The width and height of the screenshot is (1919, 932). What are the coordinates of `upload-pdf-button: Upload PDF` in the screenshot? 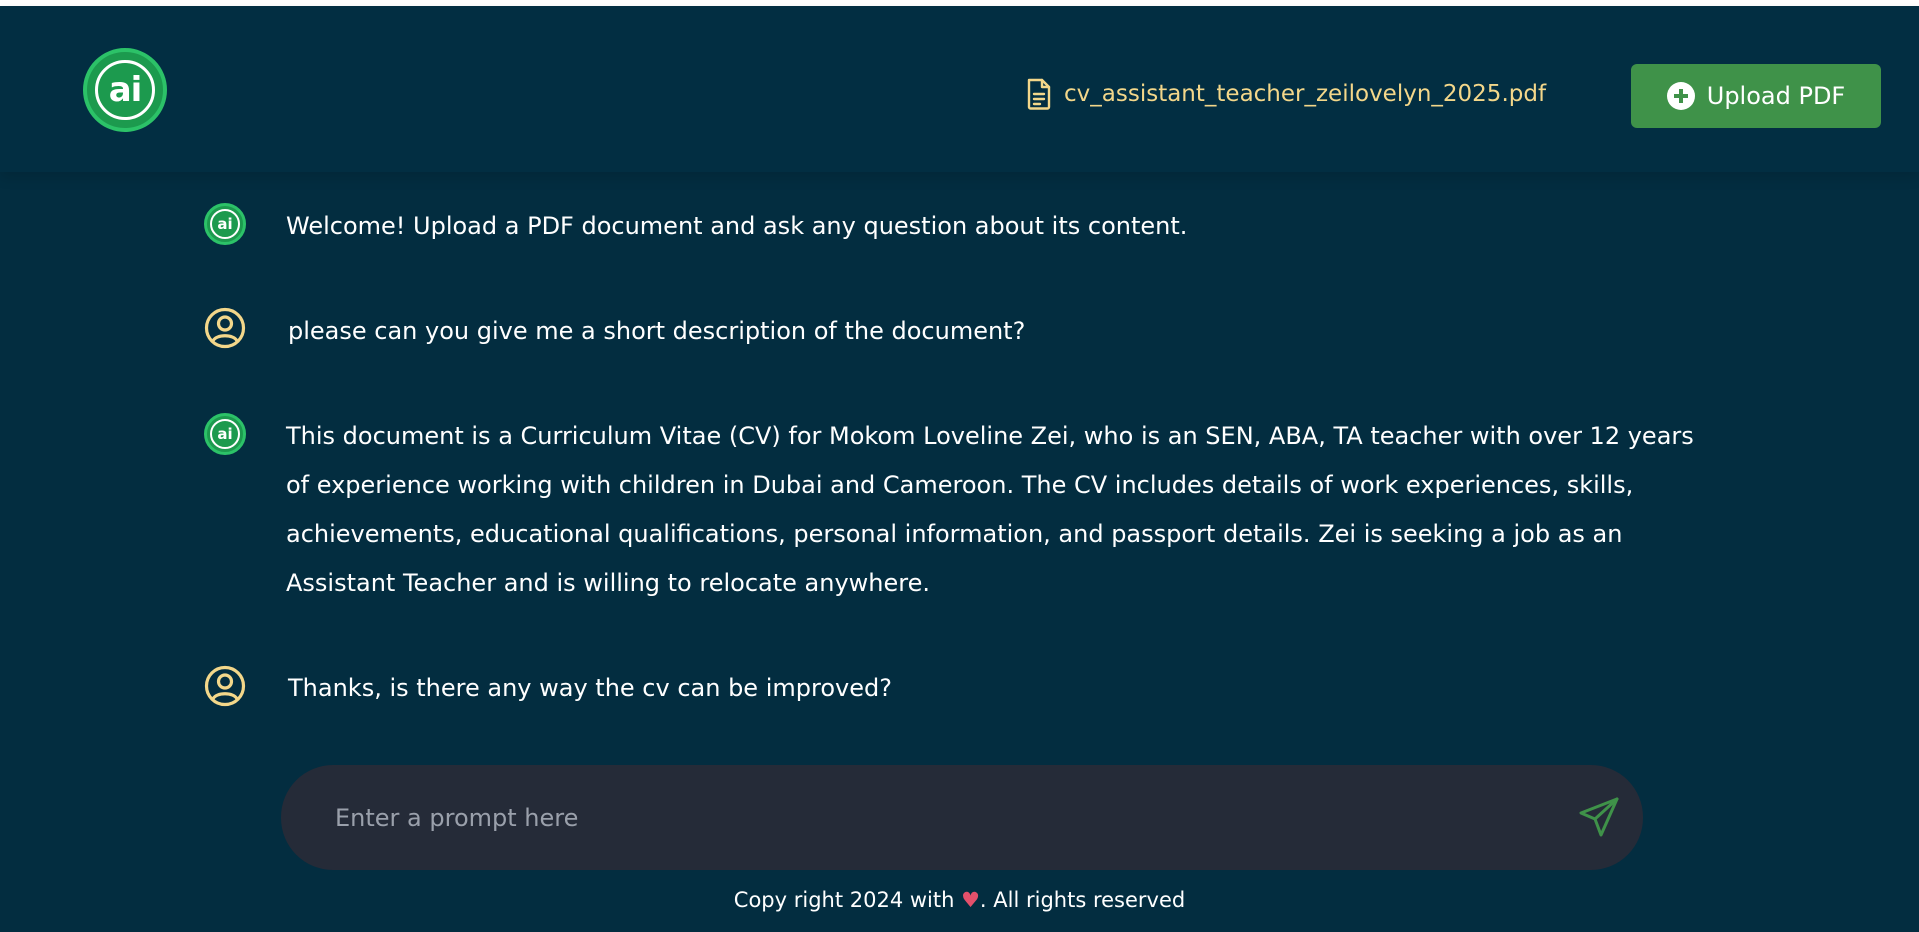 It's located at (1756, 96).